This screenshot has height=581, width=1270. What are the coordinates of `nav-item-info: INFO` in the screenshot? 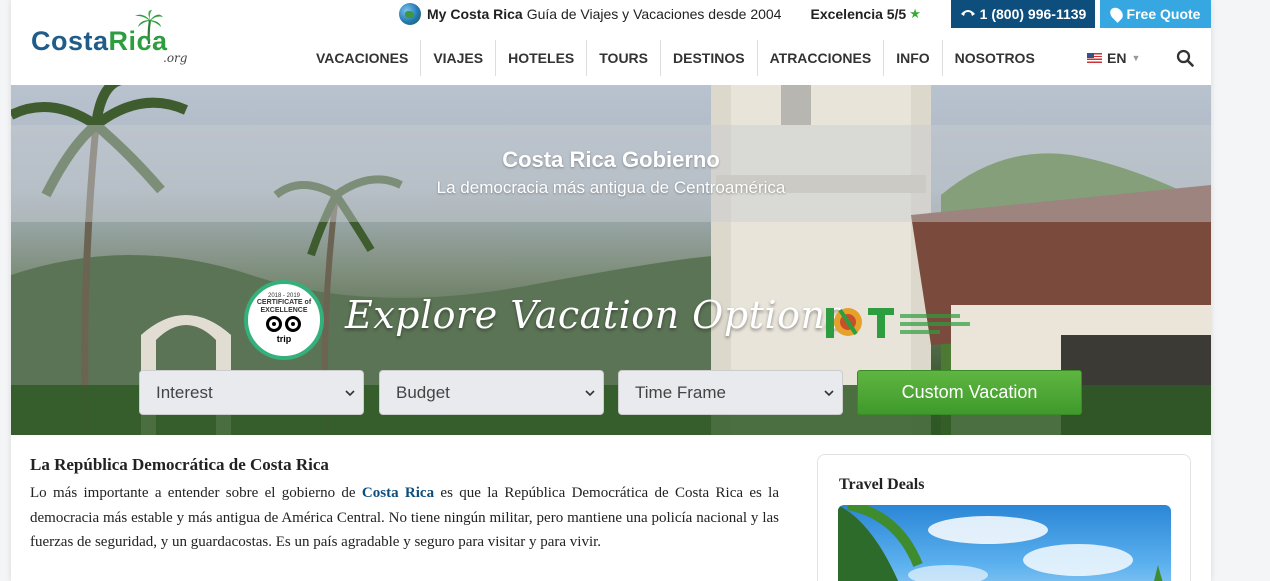 It's located at (913, 58).